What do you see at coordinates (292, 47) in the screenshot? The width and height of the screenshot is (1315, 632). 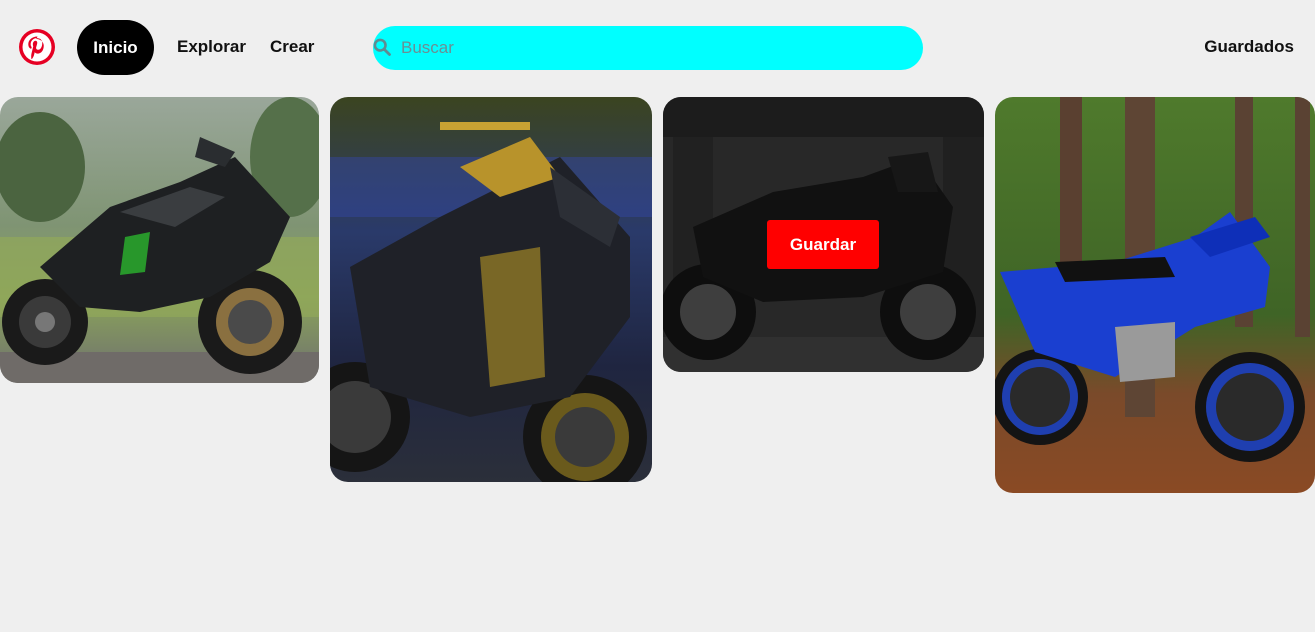 I see `nav-create-link: Crear` at bounding box center [292, 47].